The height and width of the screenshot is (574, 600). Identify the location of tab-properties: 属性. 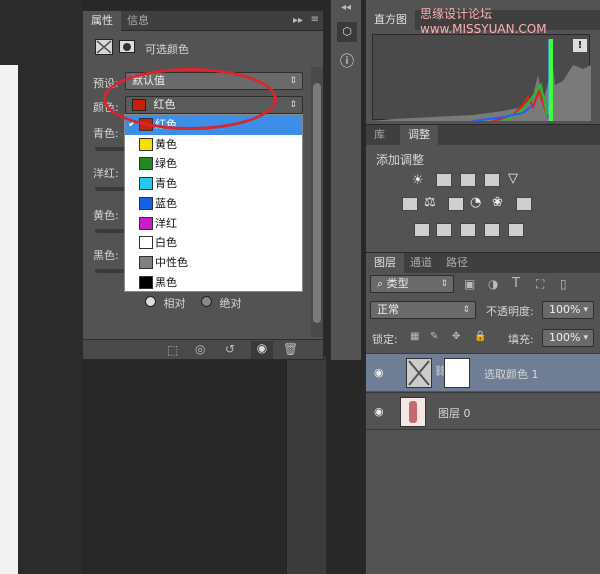
(102, 21).